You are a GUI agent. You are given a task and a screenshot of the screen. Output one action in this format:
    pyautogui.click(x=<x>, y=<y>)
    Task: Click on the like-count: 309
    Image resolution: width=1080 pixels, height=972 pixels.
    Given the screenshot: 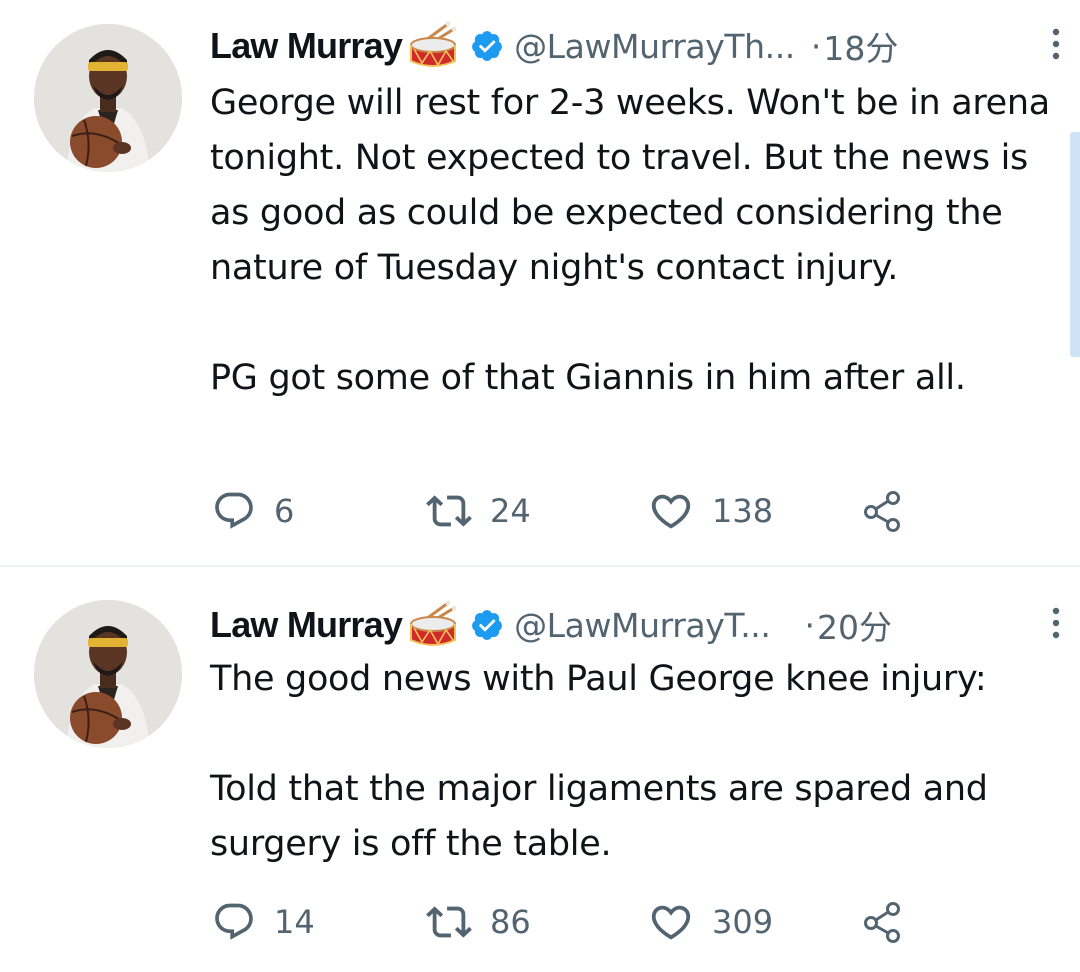 What is the action you would take?
    pyautogui.click(x=743, y=922)
    